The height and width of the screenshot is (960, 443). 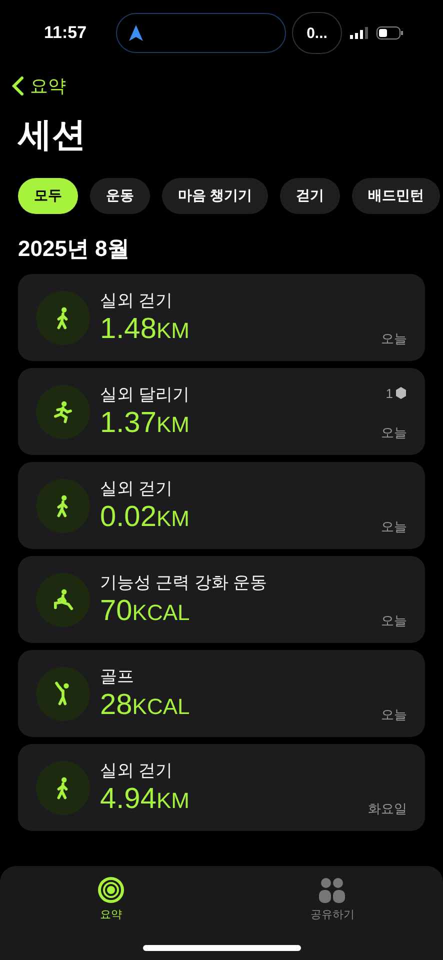 I want to click on badge-count: 1, so click(x=396, y=393).